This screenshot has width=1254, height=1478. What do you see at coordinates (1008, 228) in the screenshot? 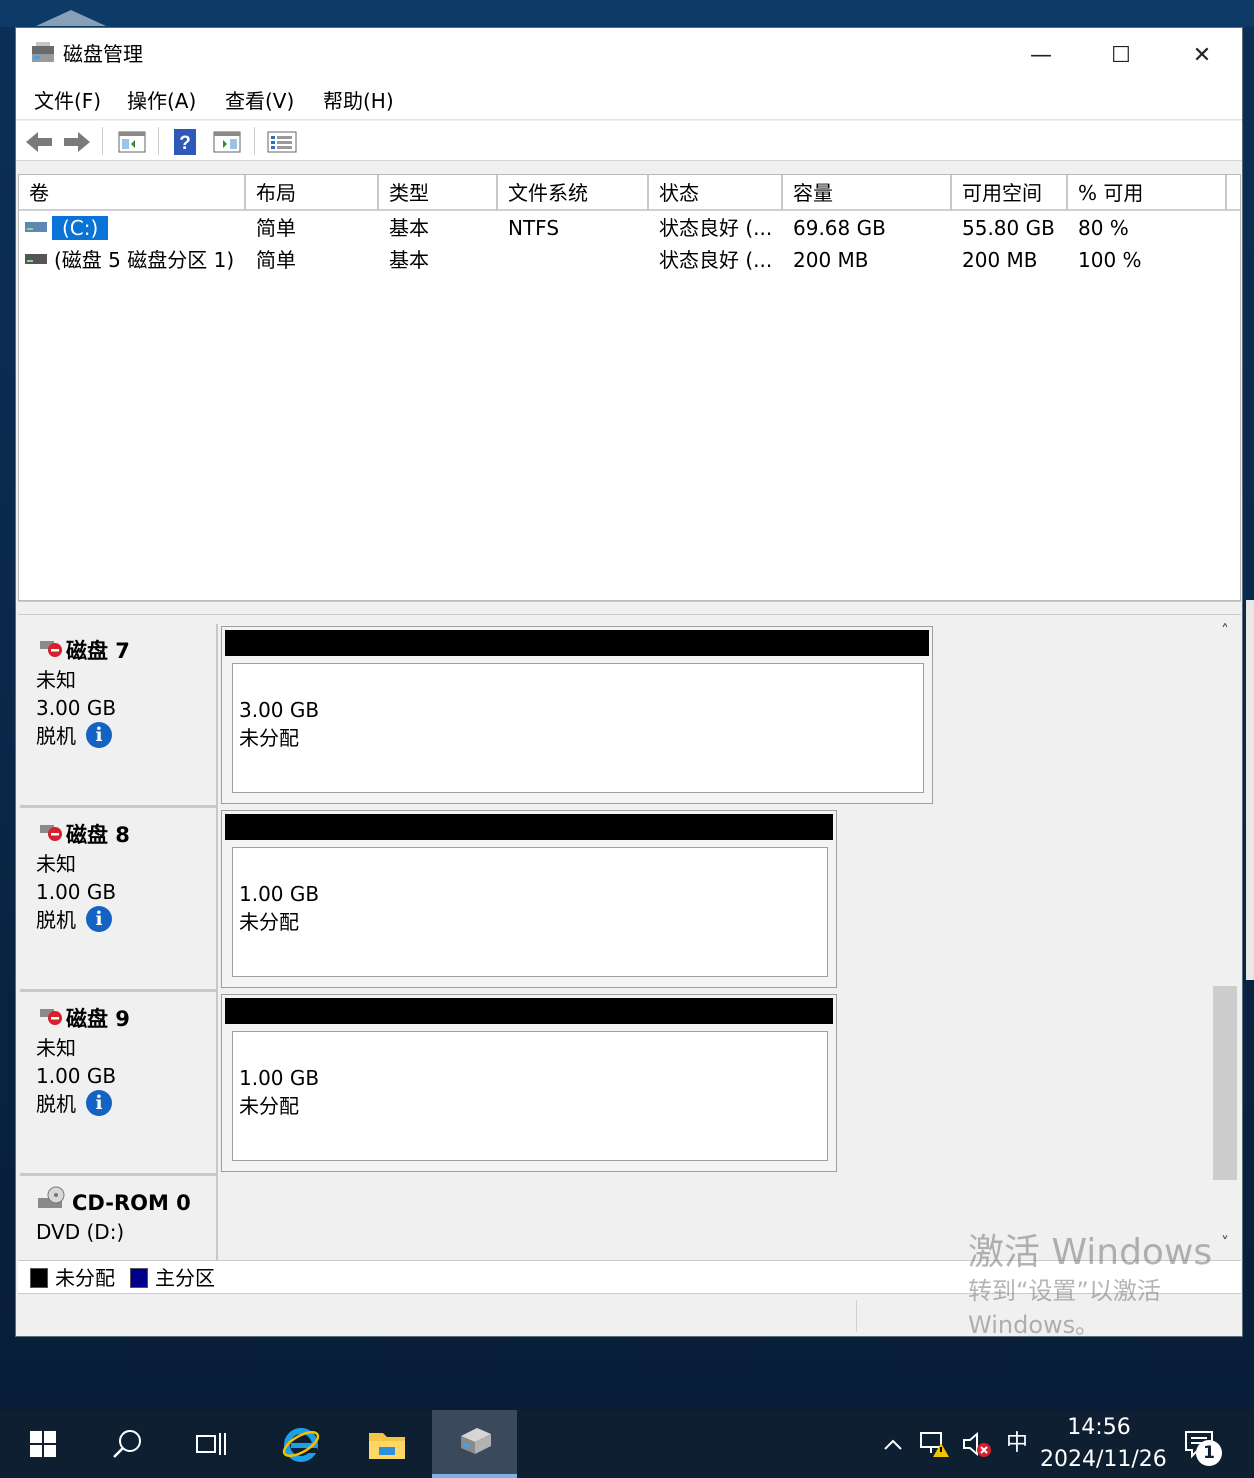
I see `volume-free-space: 55.80 GB` at bounding box center [1008, 228].